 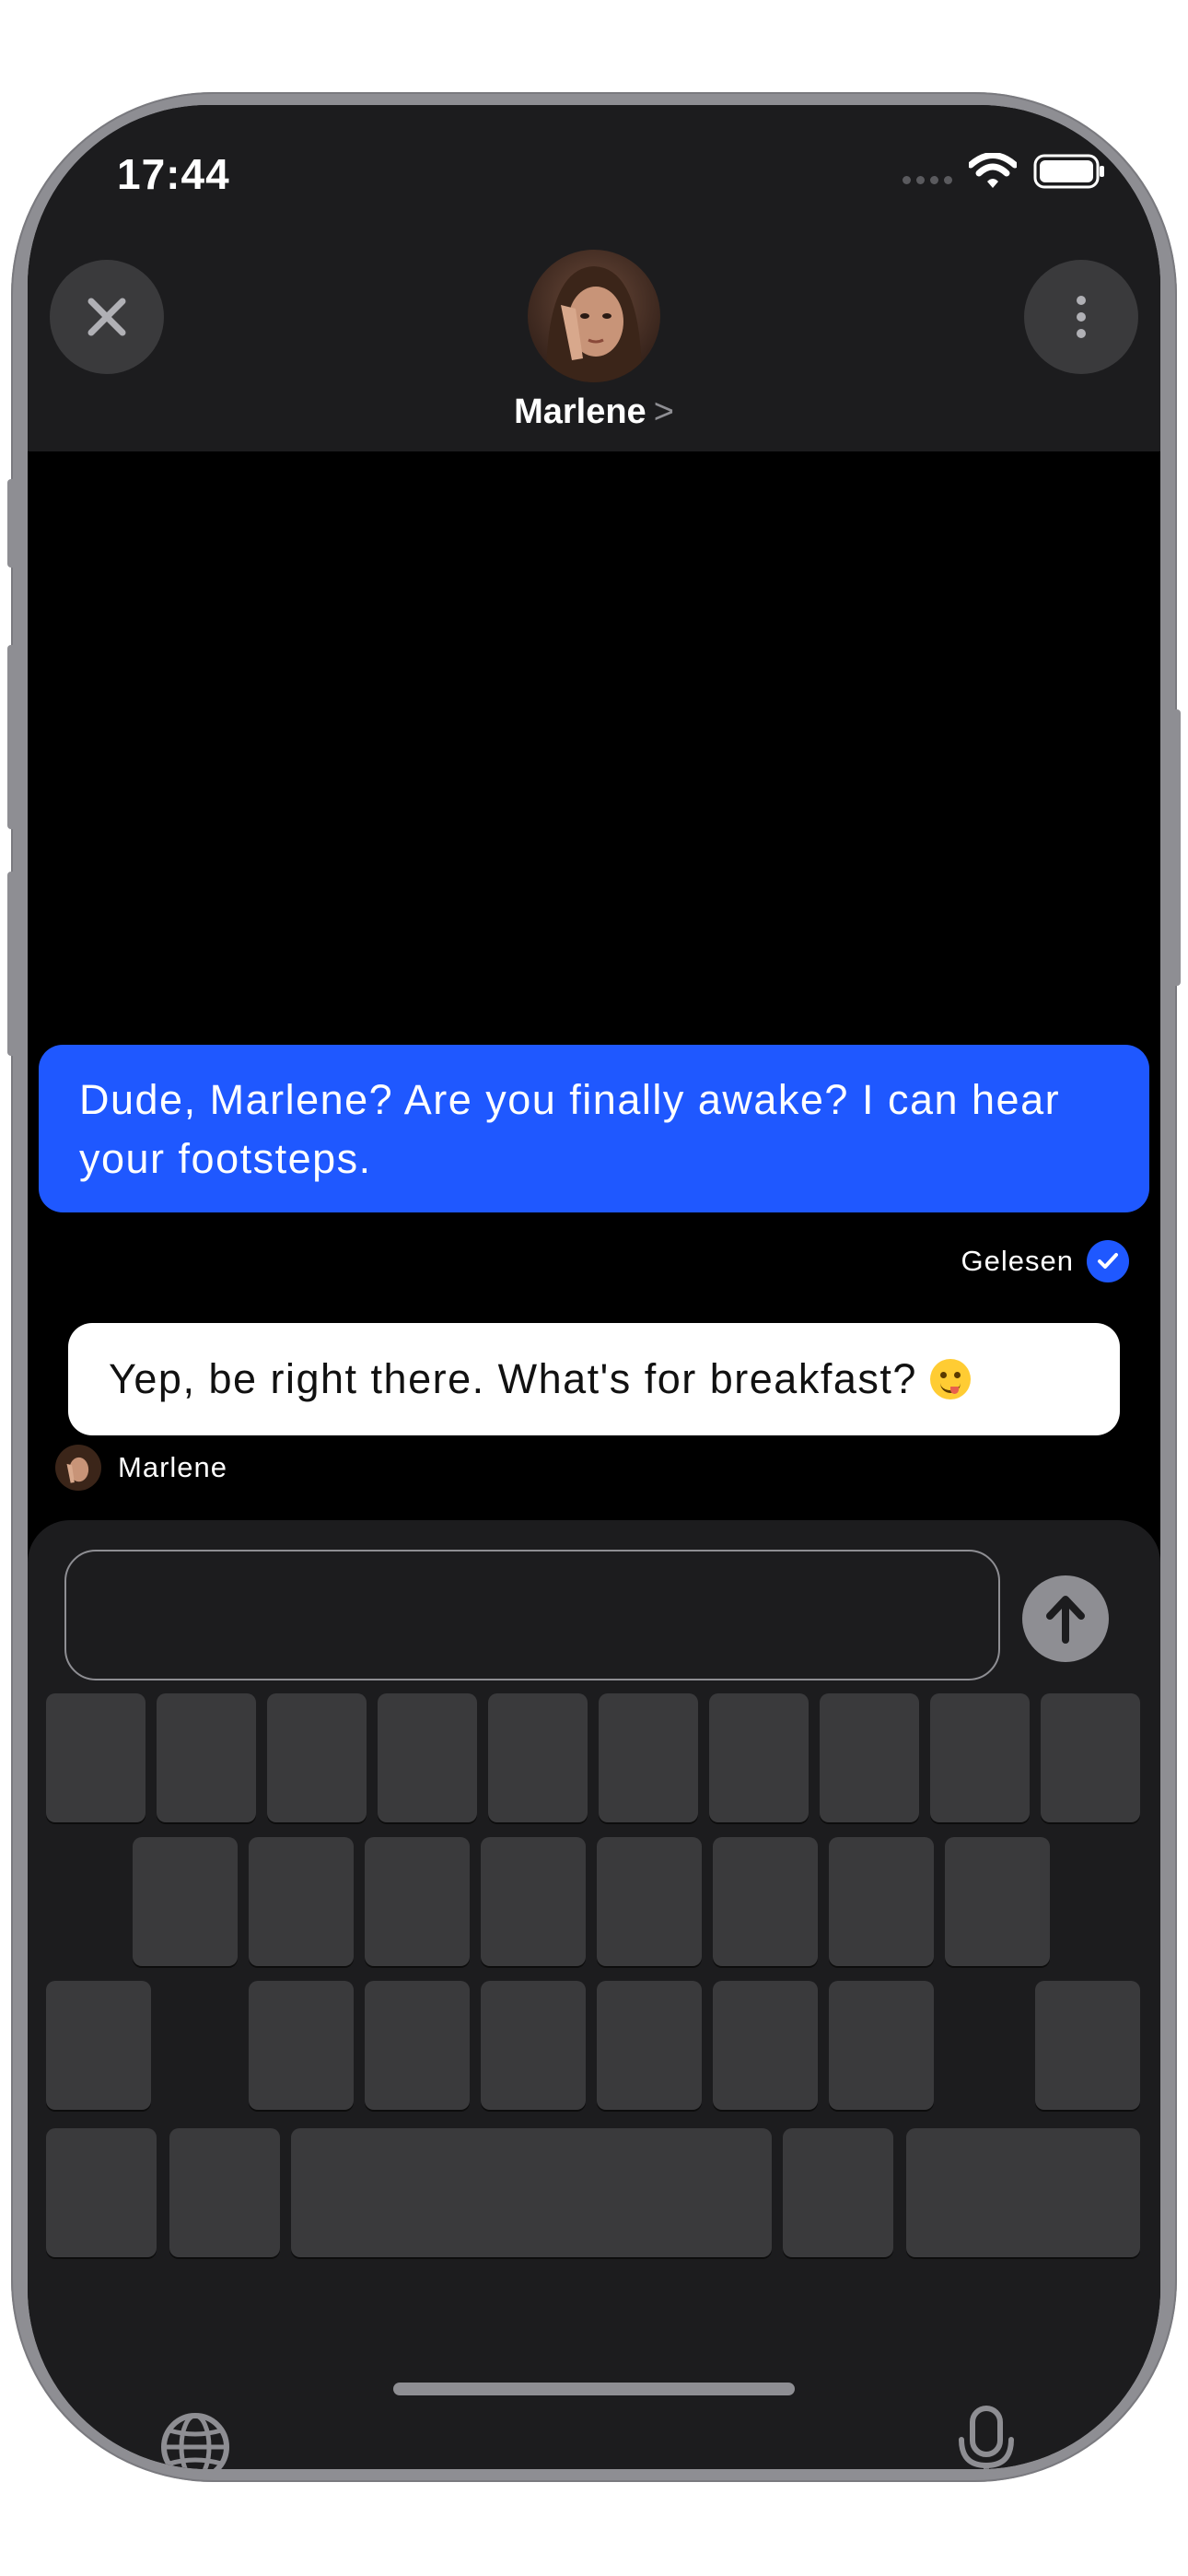 What do you see at coordinates (1108, 1261) in the screenshot?
I see `checkmark-icon` at bounding box center [1108, 1261].